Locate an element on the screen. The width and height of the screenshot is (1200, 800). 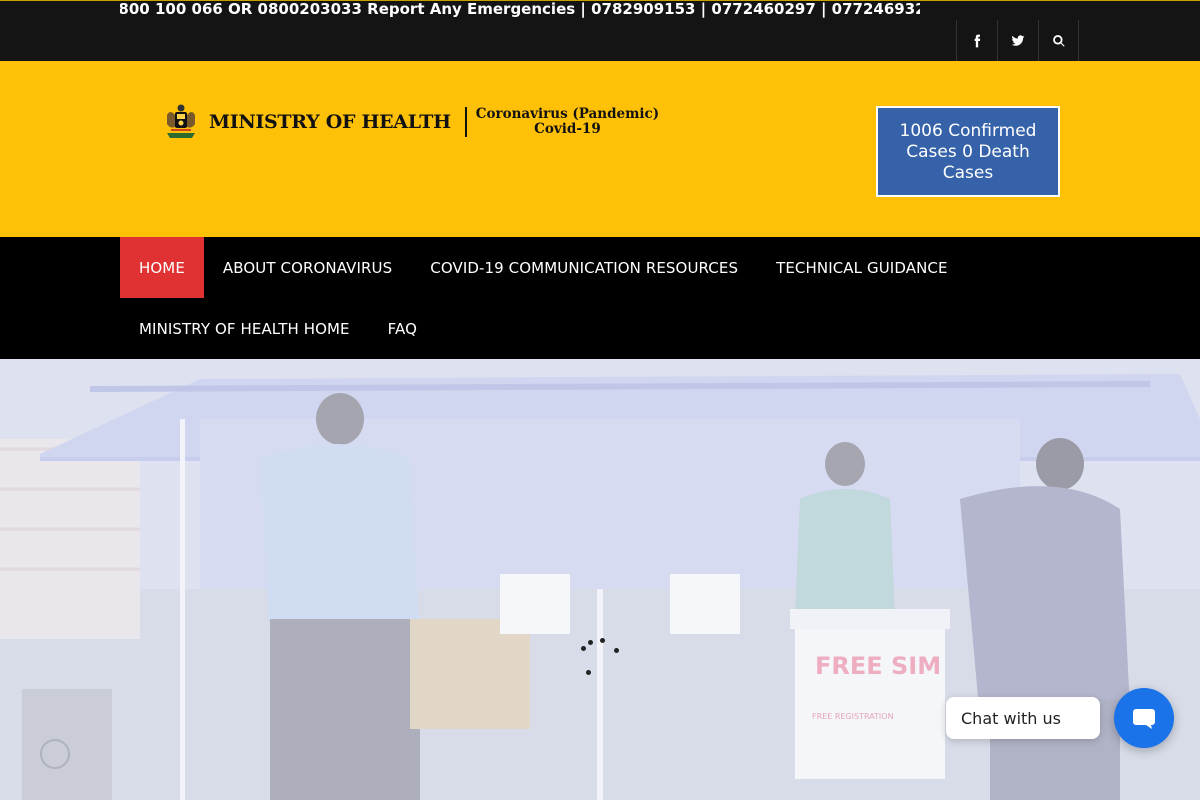
chat-launcher-button is located at coordinates (1144, 718).